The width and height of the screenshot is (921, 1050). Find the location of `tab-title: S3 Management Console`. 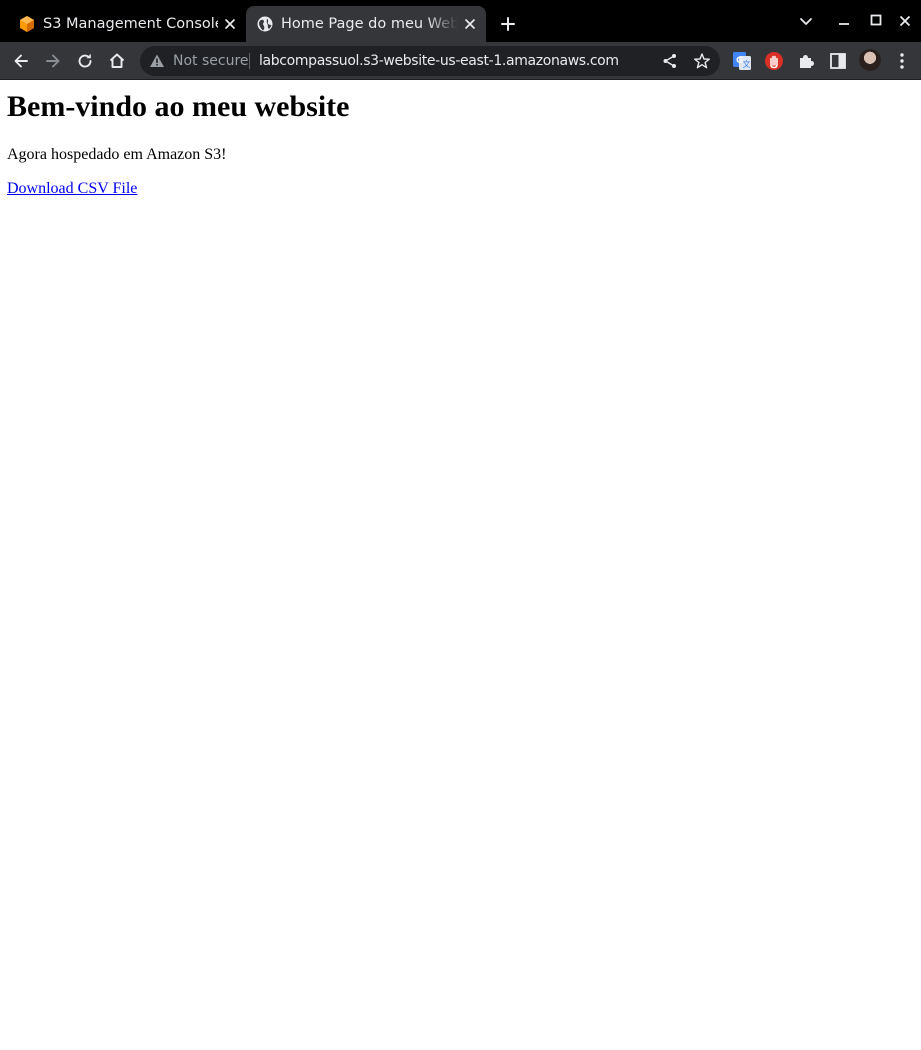

tab-title: S3 Management Console is located at coordinates (130, 24).